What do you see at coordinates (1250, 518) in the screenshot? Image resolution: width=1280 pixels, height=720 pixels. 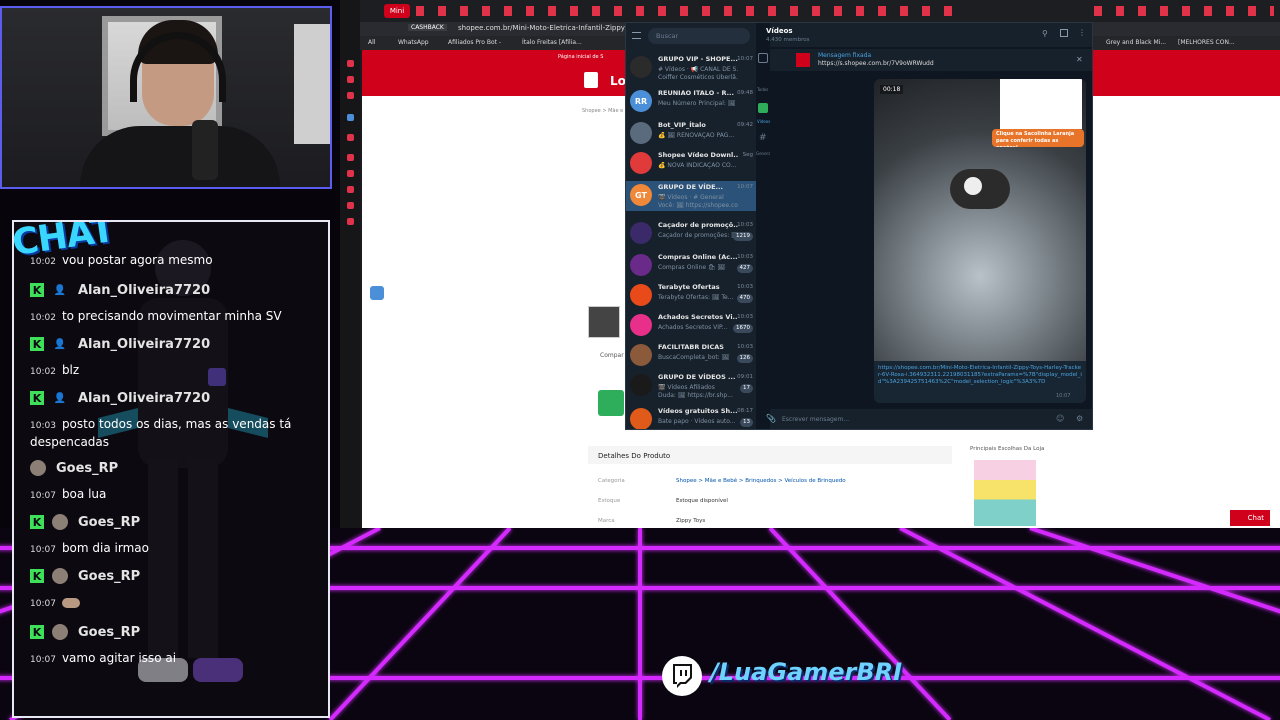 I see `chat-button: Chat` at bounding box center [1250, 518].